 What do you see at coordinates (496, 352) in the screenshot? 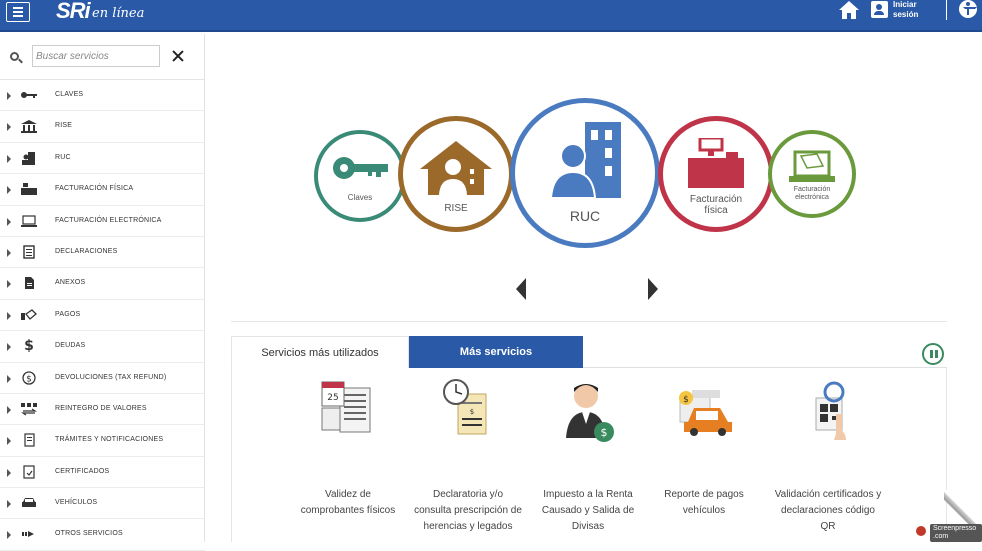
I see `tab-mas-servicios: Más servicios` at bounding box center [496, 352].